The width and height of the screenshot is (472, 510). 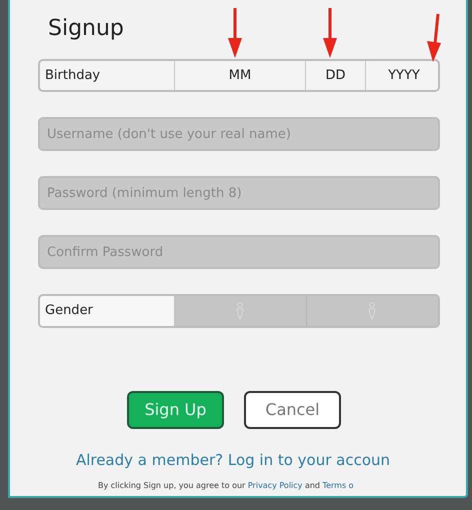 I want to click on policy-link: Privacy Policy, so click(x=275, y=485).